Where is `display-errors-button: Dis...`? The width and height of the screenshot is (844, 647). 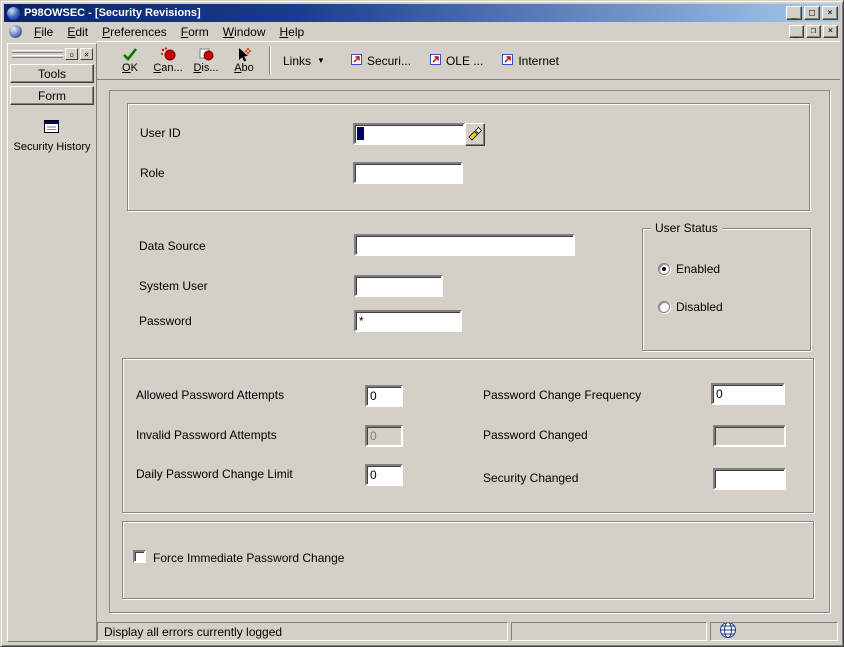 display-errors-button: Dis... is located at coordinates (206, 60).